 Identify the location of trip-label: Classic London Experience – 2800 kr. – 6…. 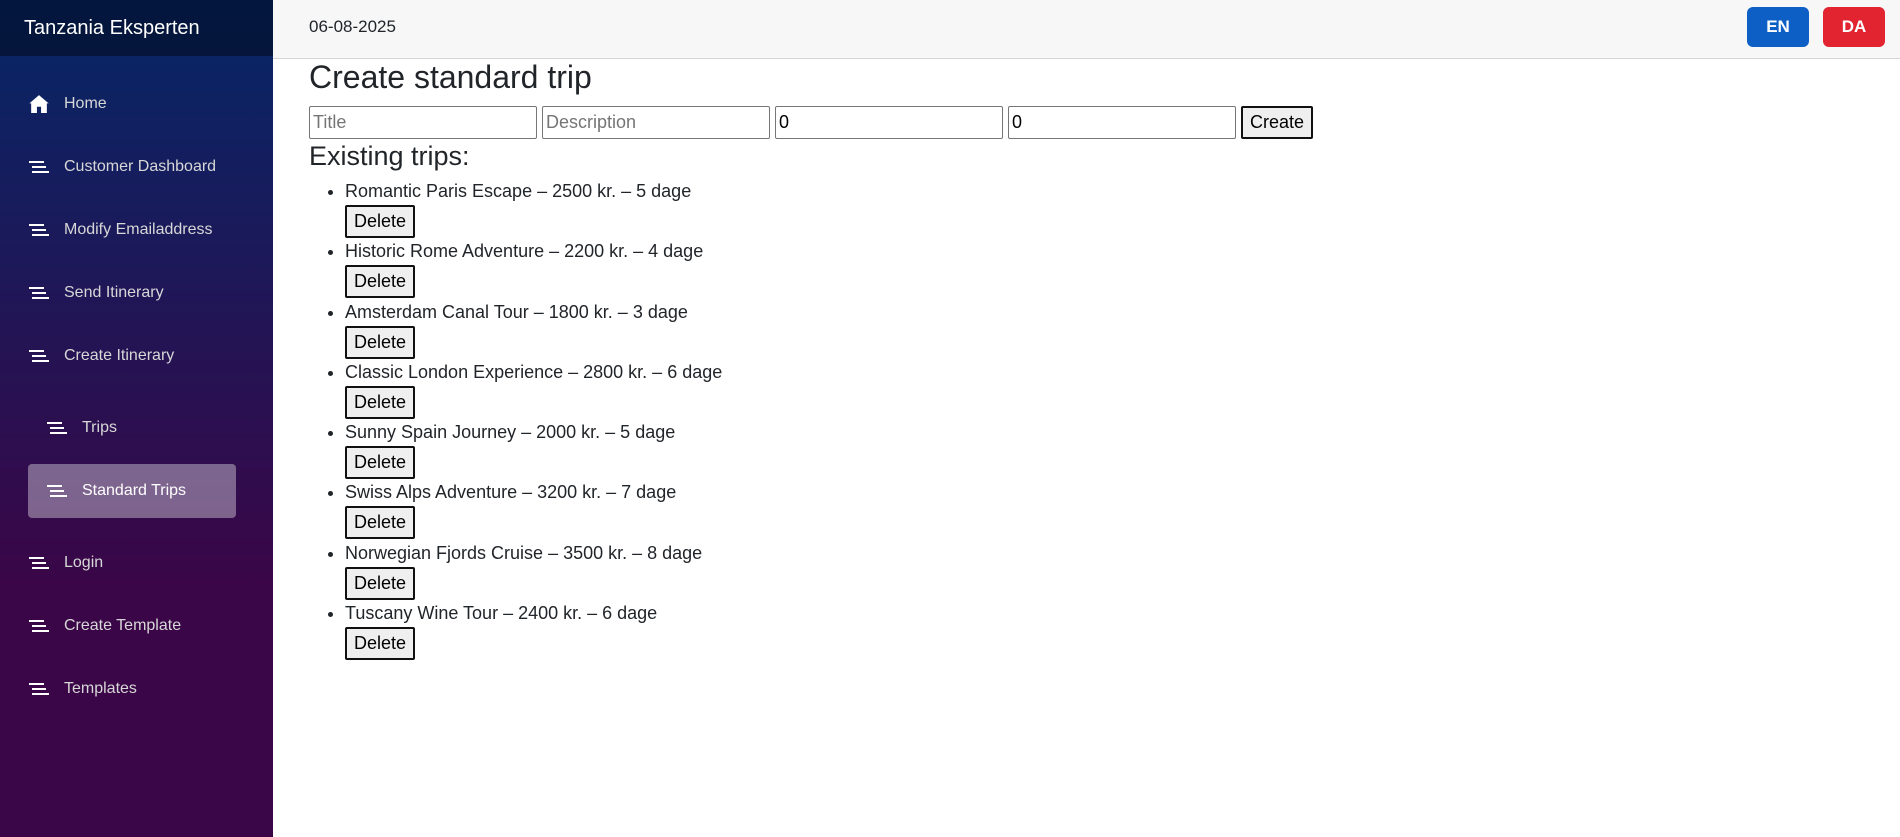
(534, 371).